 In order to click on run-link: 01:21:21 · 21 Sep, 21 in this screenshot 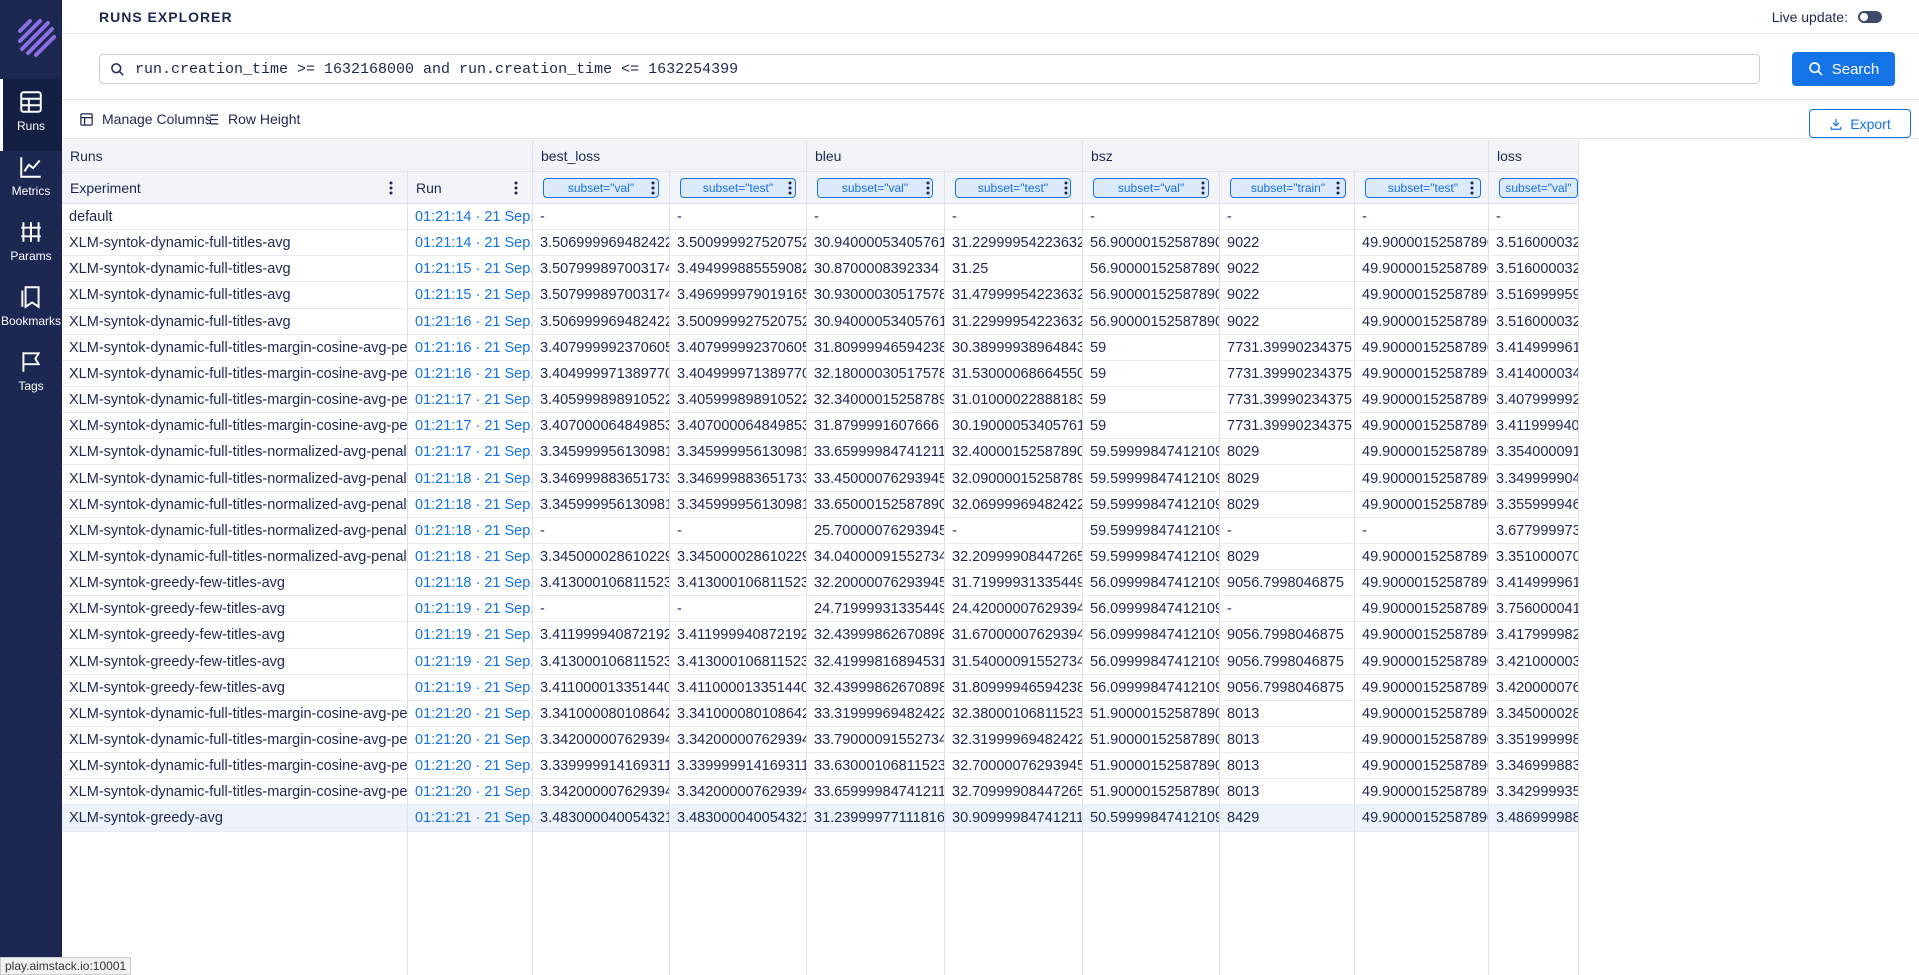, I will do `click(470, 818)`.